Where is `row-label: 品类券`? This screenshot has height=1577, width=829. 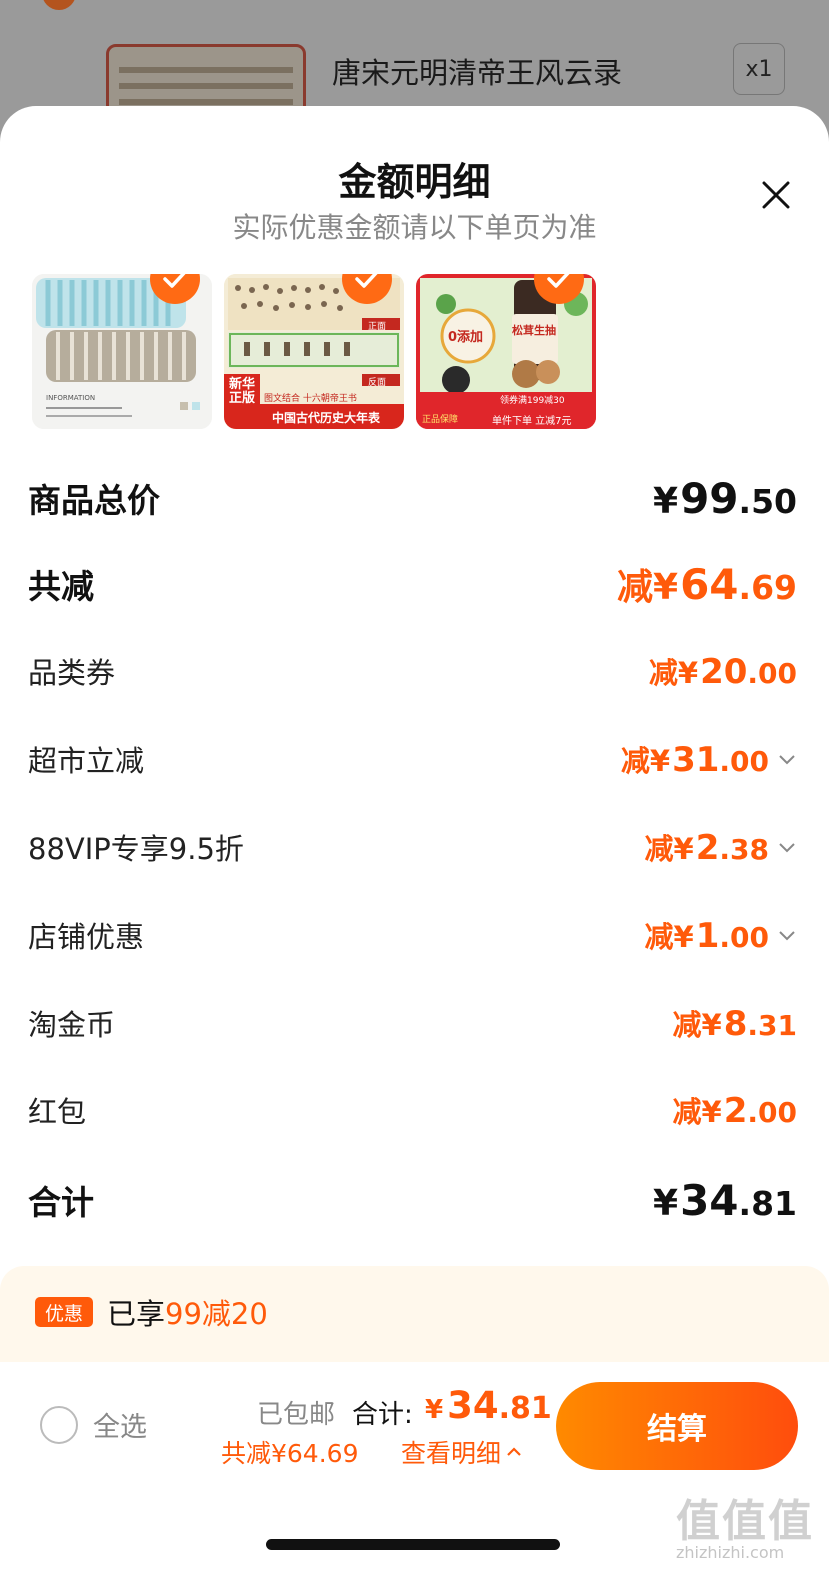 row-label: 品类券 is located at coordinates (72, 673).